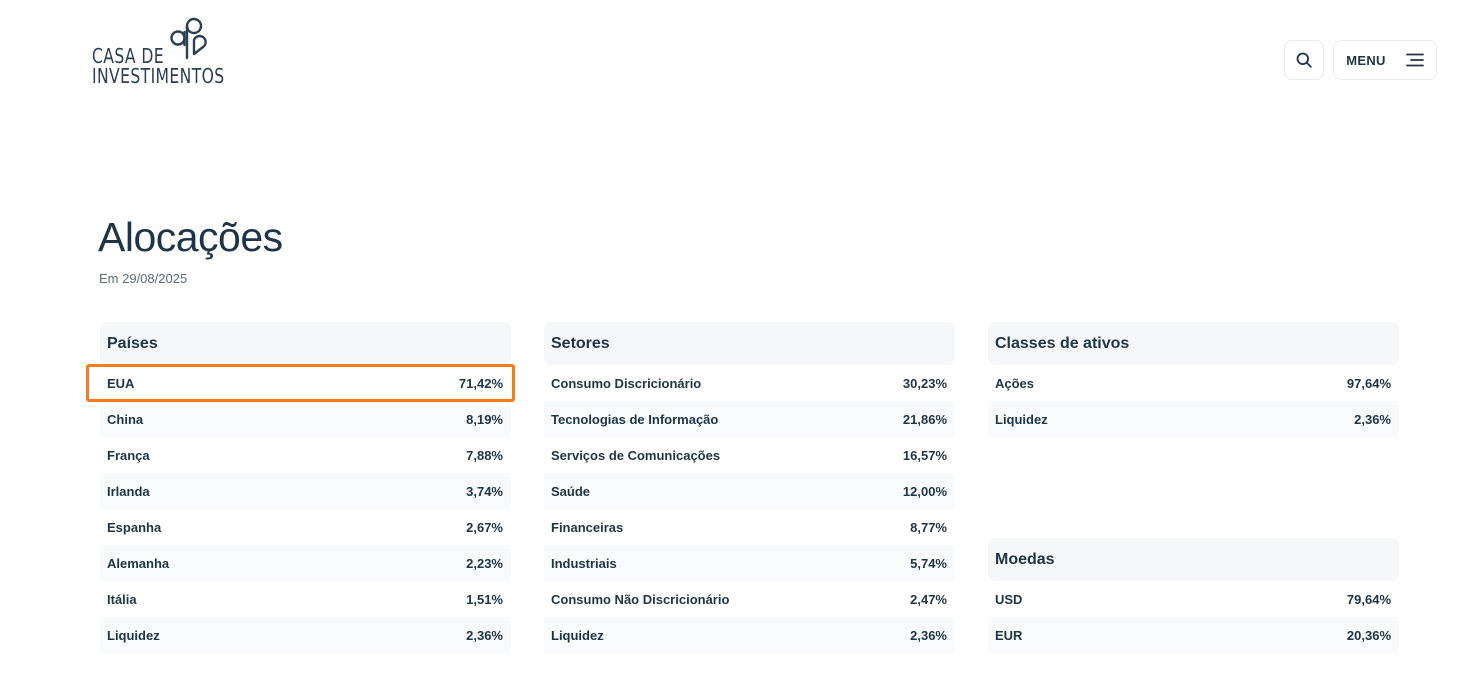 Image resolution: width=1457 pixels, height=678 pixels. I want to click on row-label: EUR, so click(1009, 635).